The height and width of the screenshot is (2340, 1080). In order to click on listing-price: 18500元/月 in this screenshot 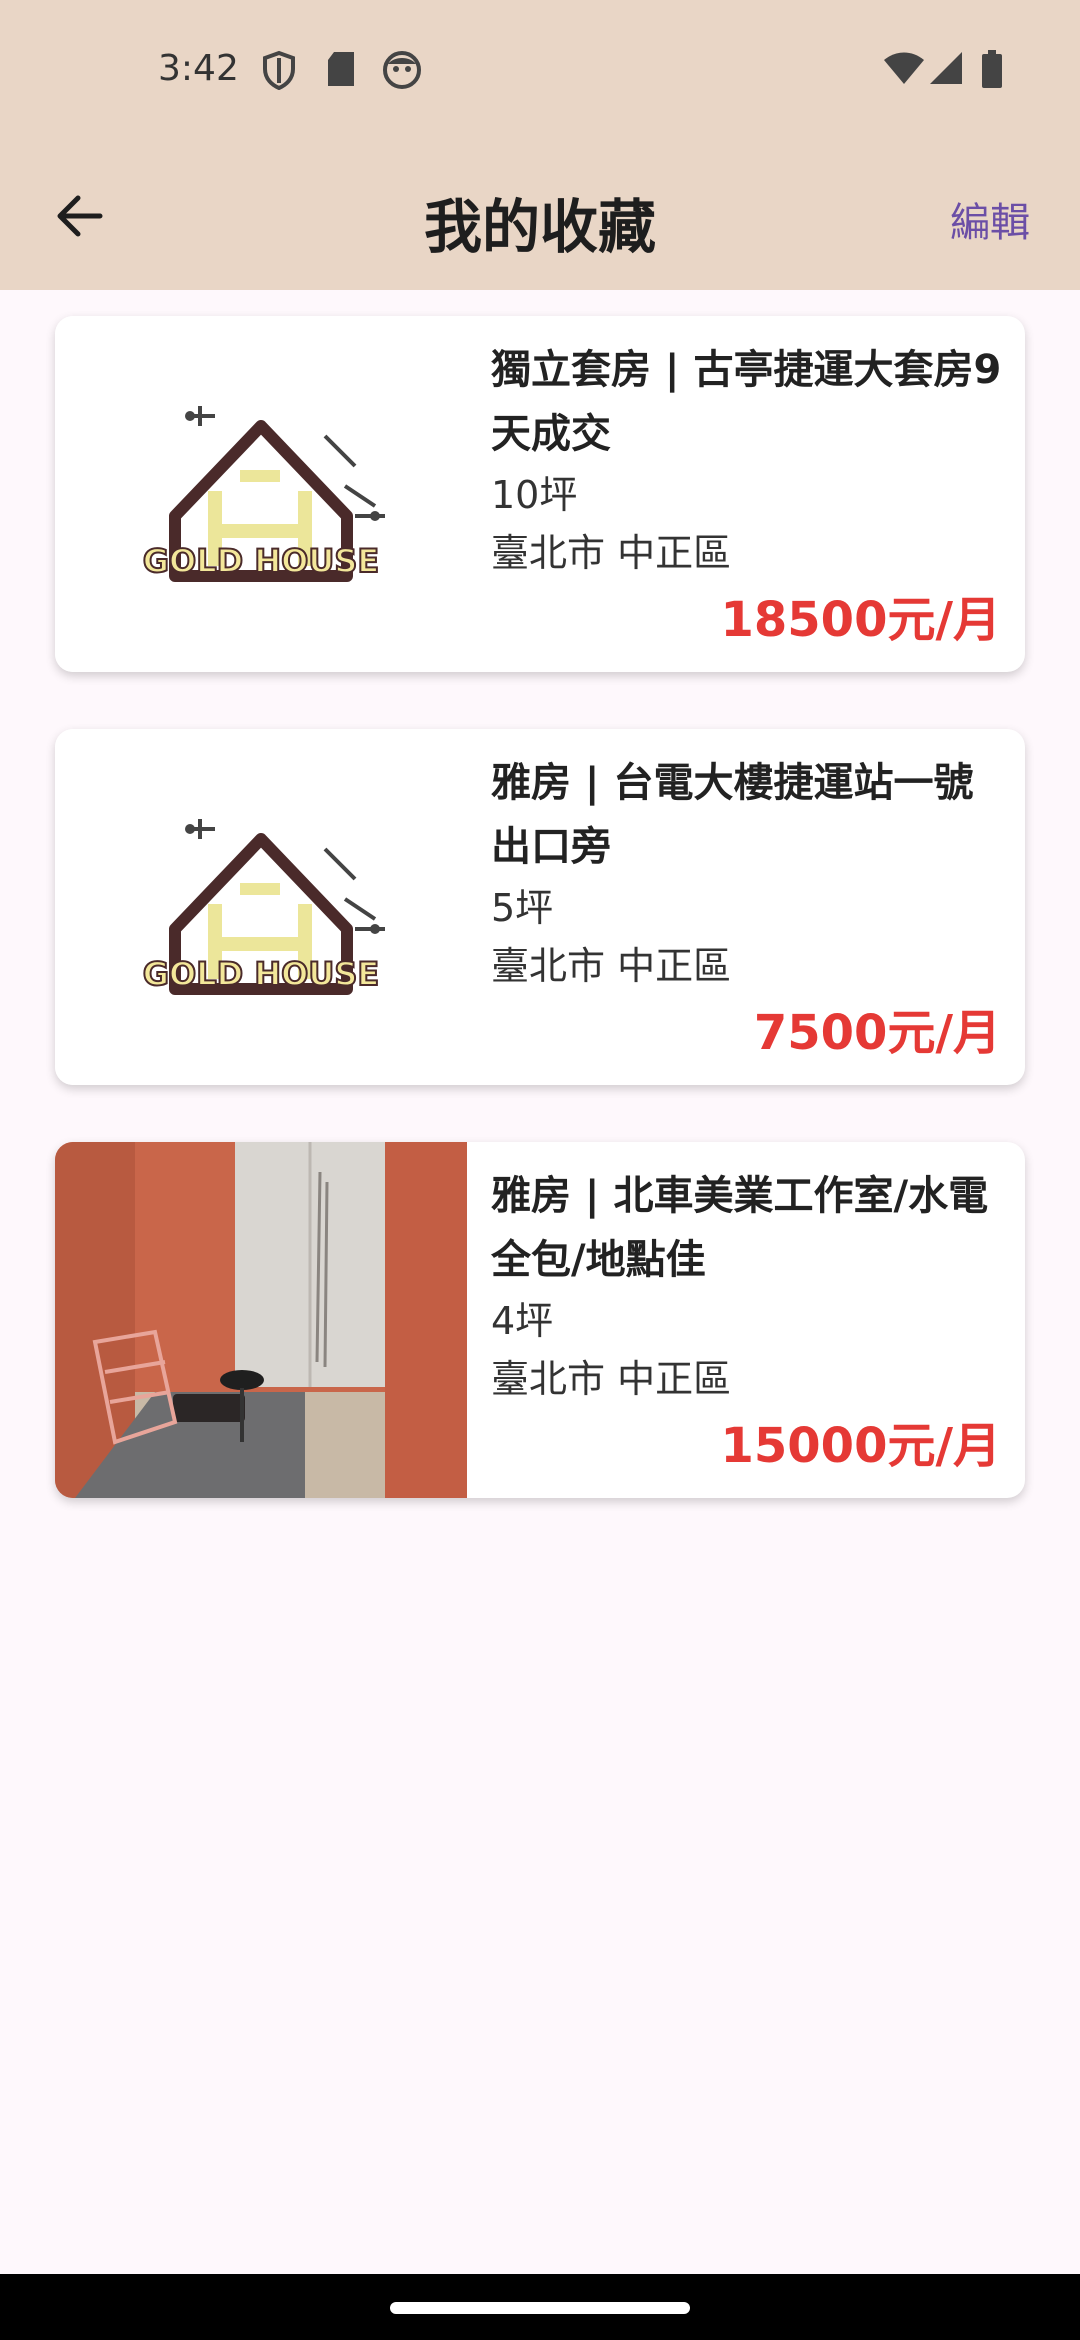, I will do `click(860, 620)`.